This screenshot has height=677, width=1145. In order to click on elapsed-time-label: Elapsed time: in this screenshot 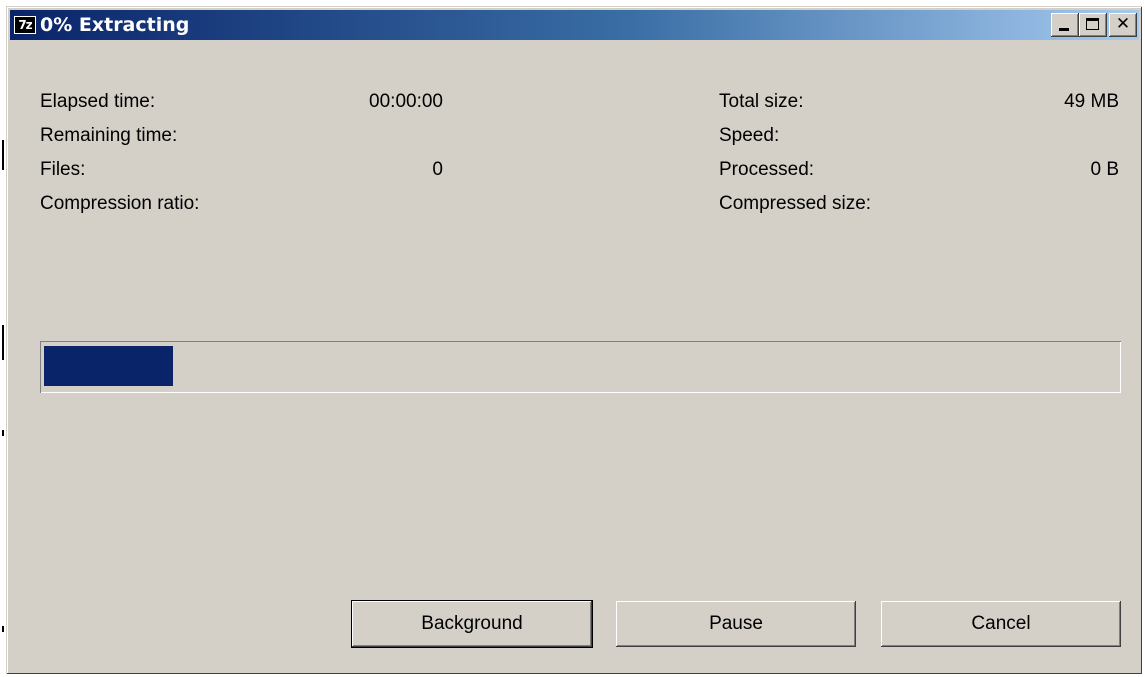, I will do `click(98, 101)`.